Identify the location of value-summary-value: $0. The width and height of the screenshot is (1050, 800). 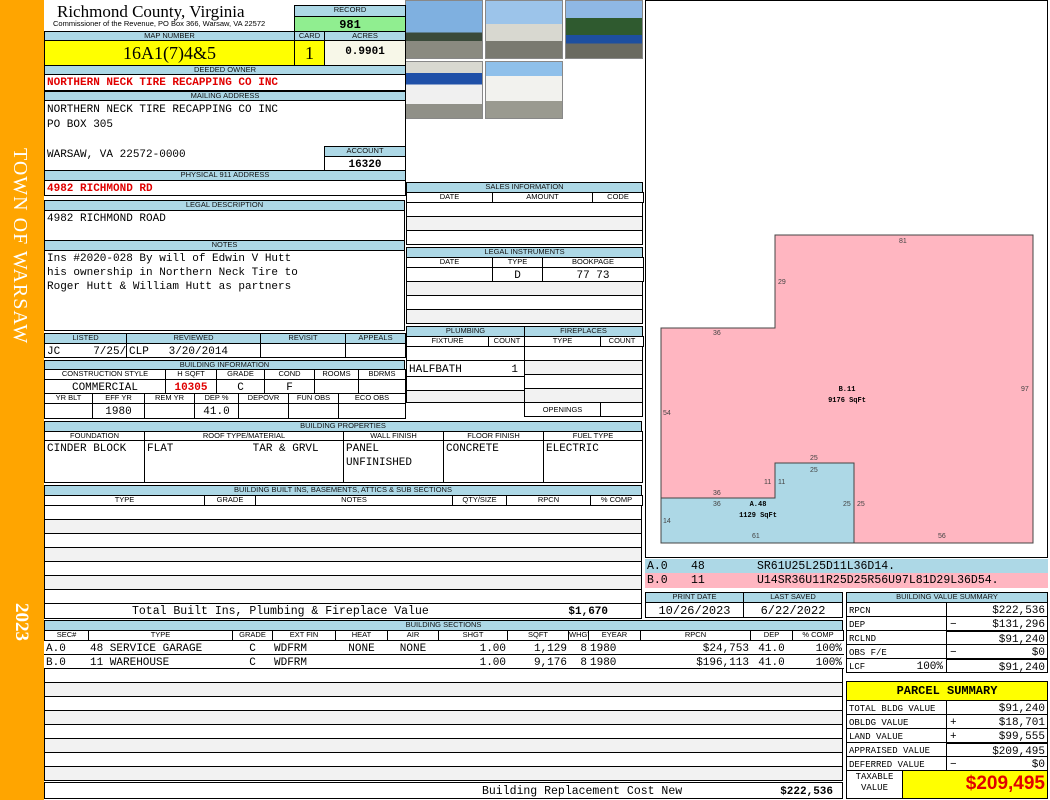
(997, 651).